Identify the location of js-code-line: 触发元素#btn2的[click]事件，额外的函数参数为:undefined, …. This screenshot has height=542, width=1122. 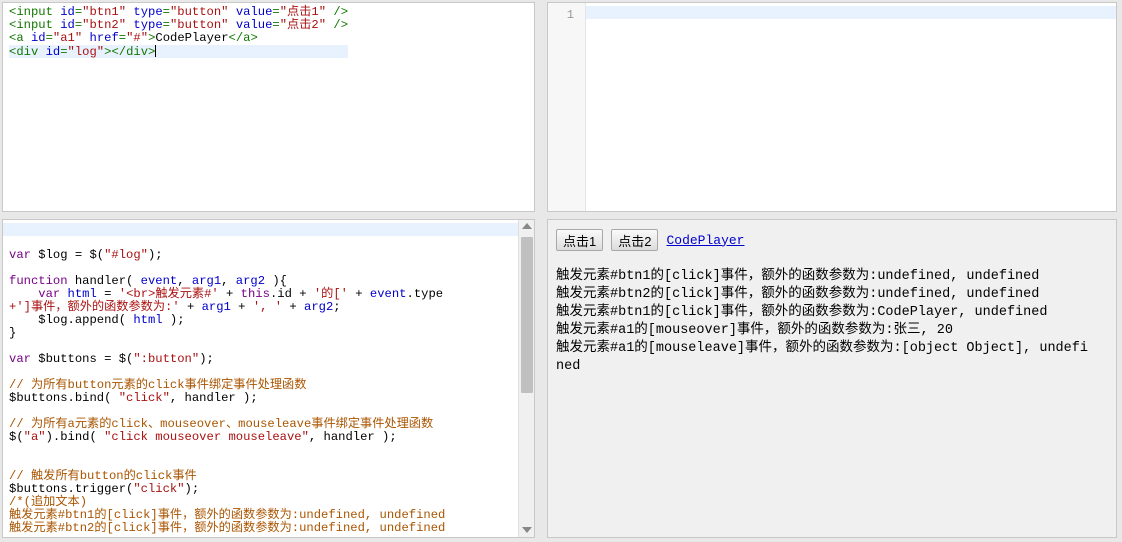
(227, 528).